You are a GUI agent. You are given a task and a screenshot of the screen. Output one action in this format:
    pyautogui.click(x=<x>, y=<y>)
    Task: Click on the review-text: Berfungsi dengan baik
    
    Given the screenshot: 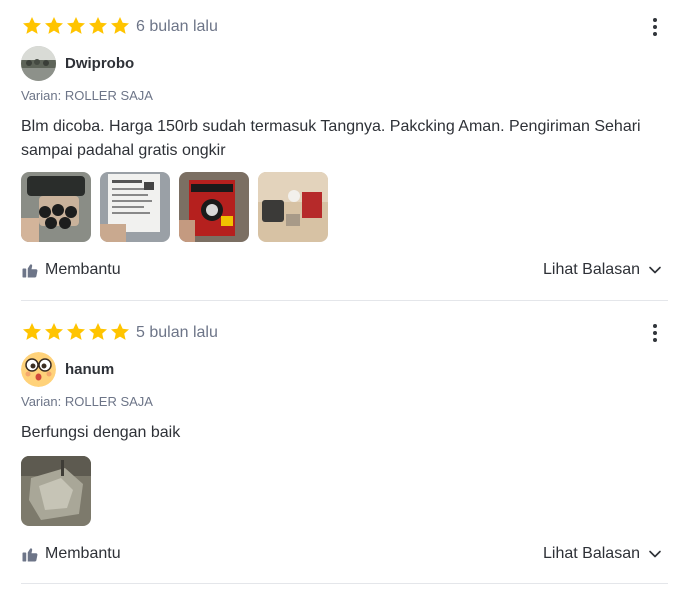 What is the action you would take?
    pyautogui.click(x=101, y=432)
    